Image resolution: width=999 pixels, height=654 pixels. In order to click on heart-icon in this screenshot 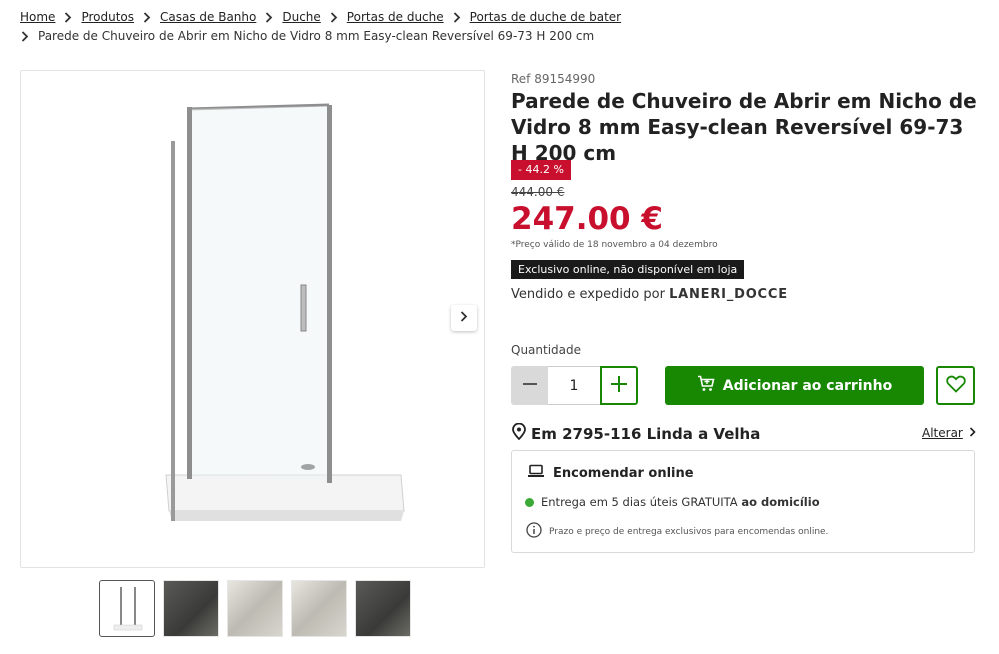, I will do `click(955, 385)`.